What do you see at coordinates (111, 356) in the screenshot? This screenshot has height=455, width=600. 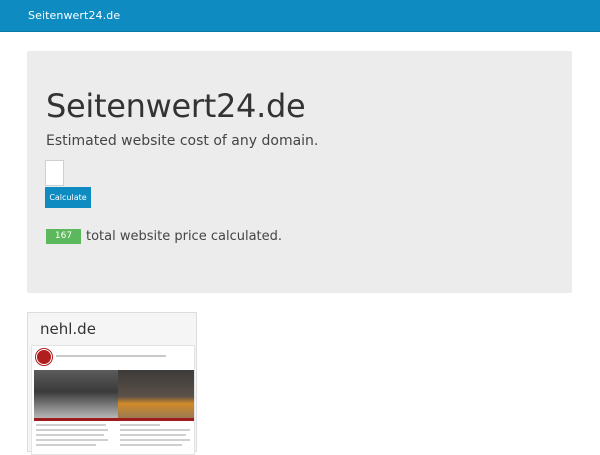 I see `thumbnail-nav` at bounding box center [111, 356].